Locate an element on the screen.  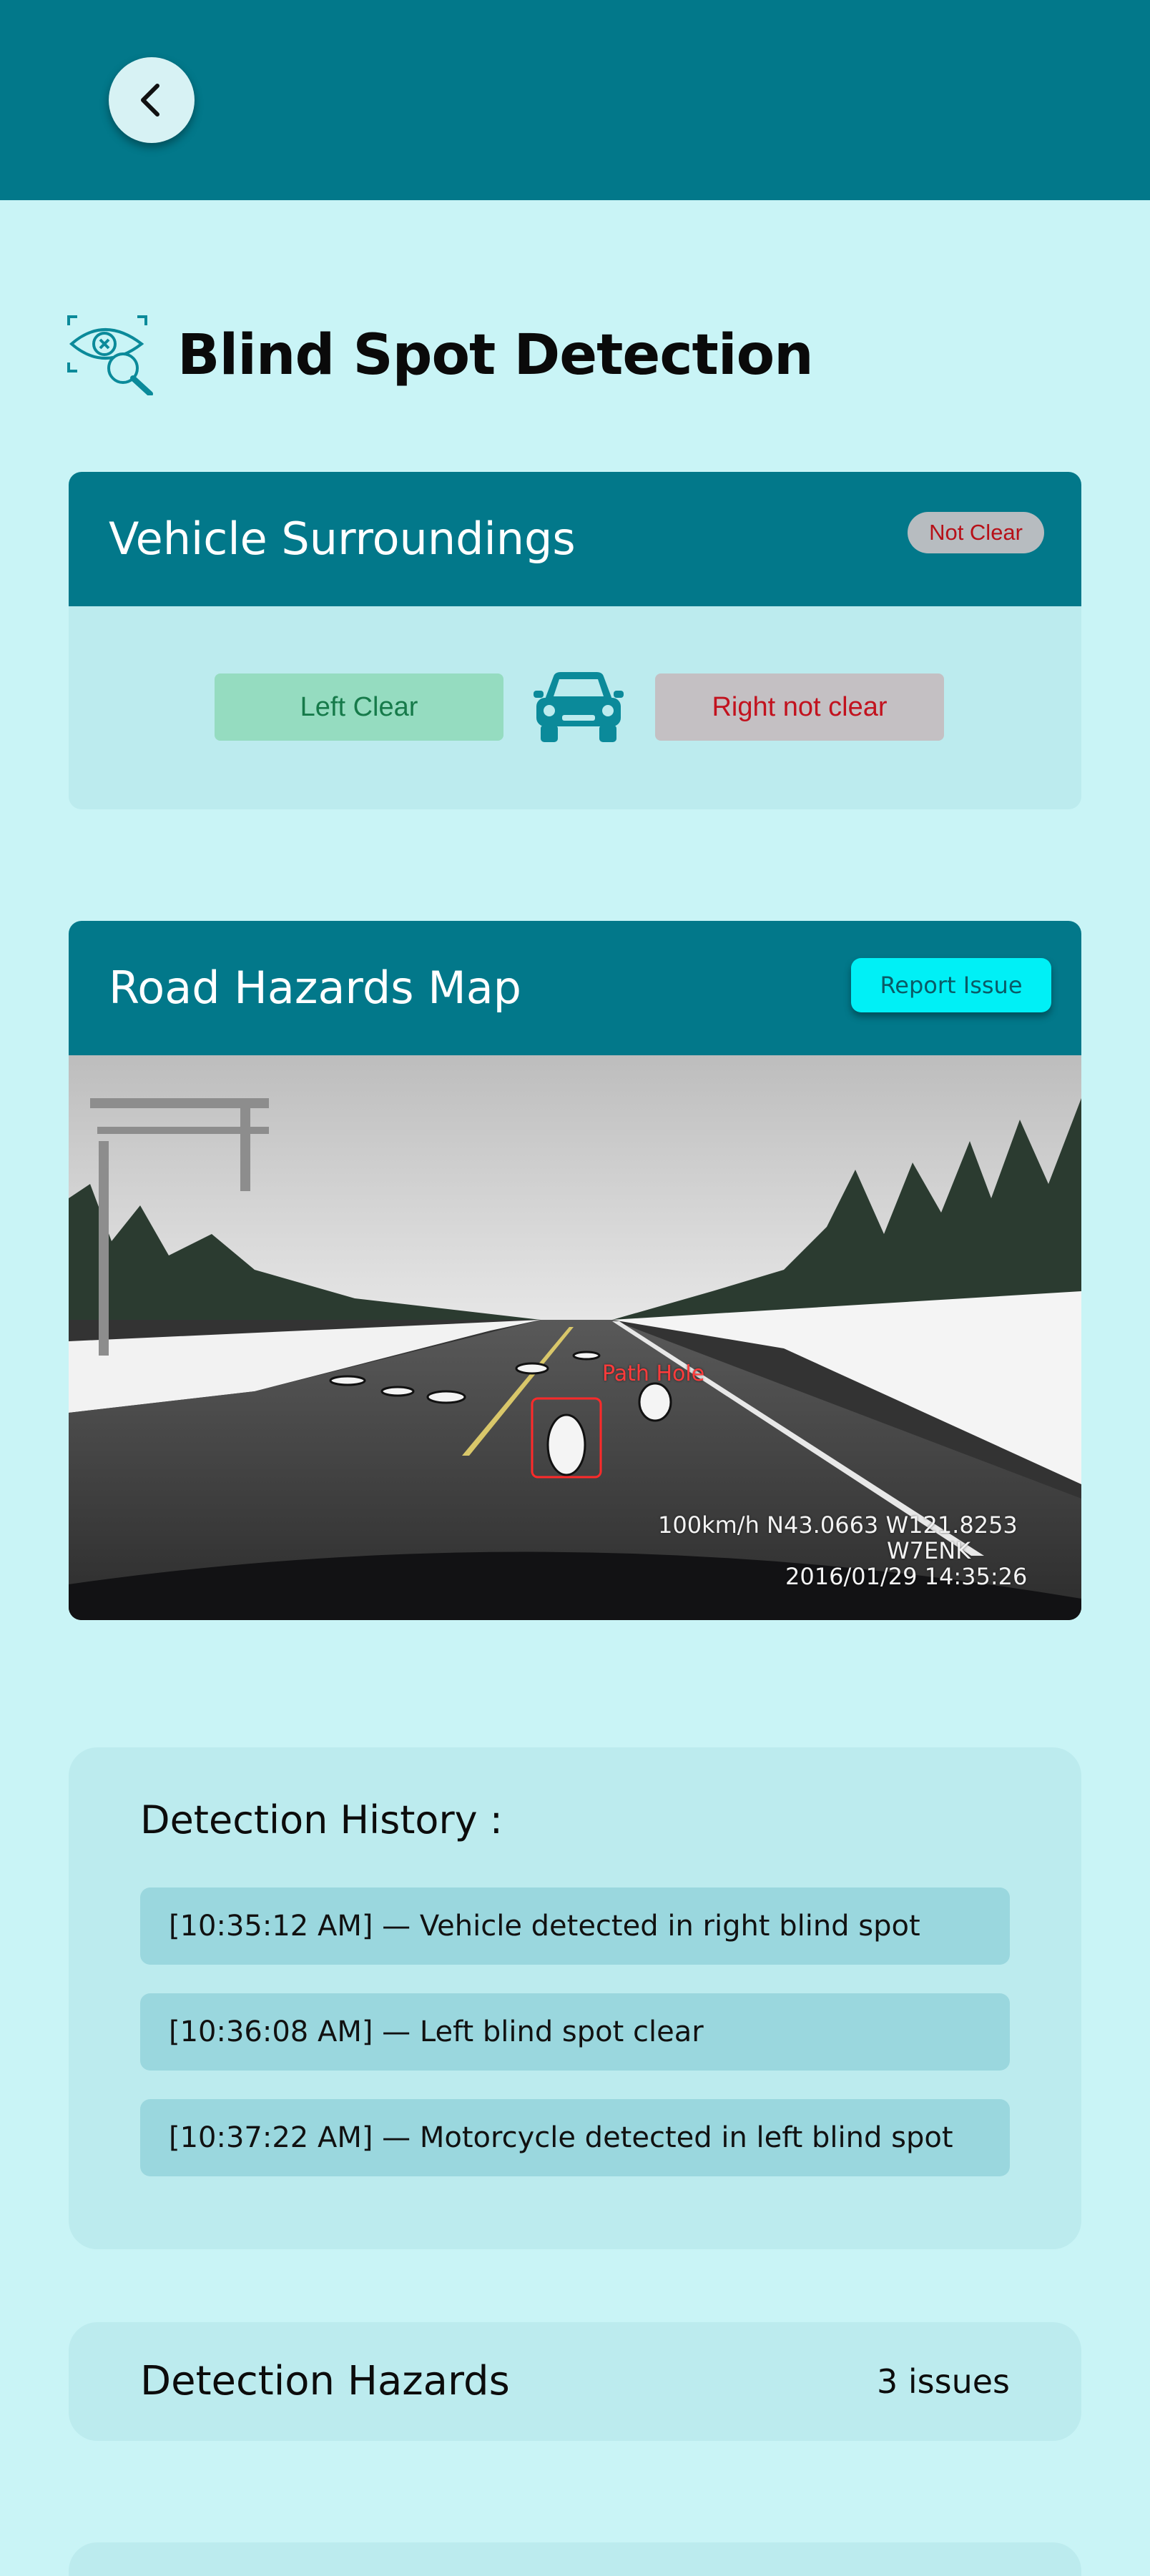
back-button is located at coordinates (152, 100).